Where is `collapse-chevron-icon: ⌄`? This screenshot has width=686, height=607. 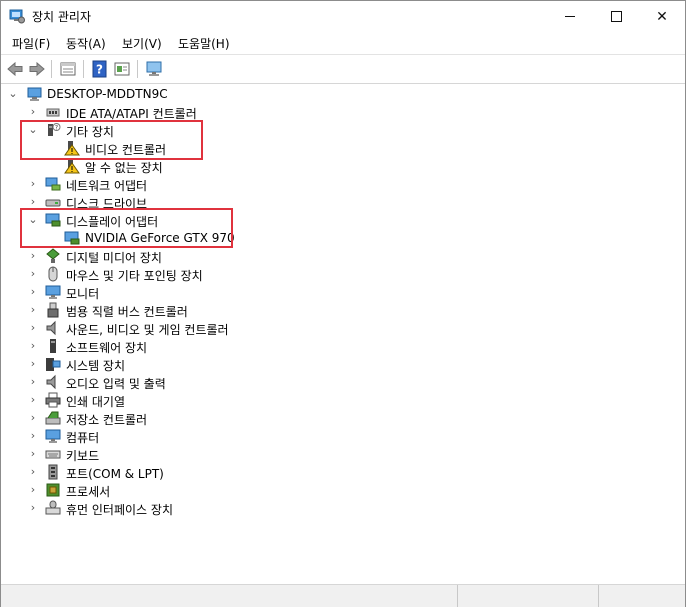
collapse-chevron-icon: ⌄ is located at coordinates (13, 94).